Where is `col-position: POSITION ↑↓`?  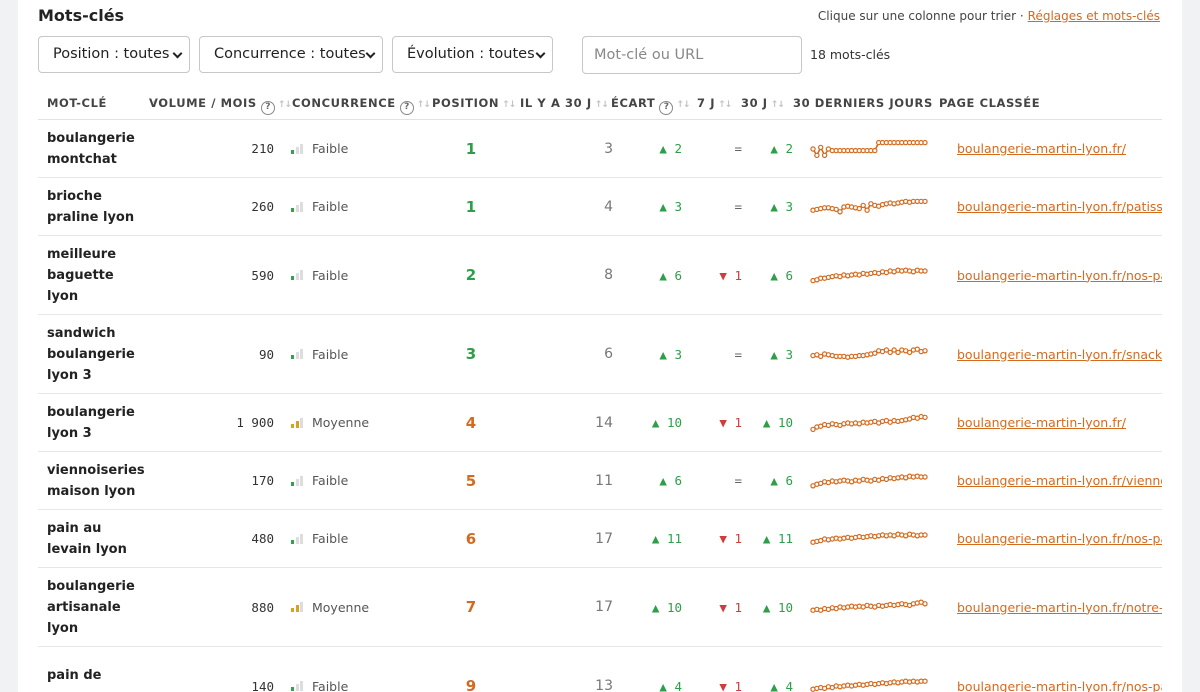 col-position: POSITION ↑↓ is located at coordinates (474, 103).